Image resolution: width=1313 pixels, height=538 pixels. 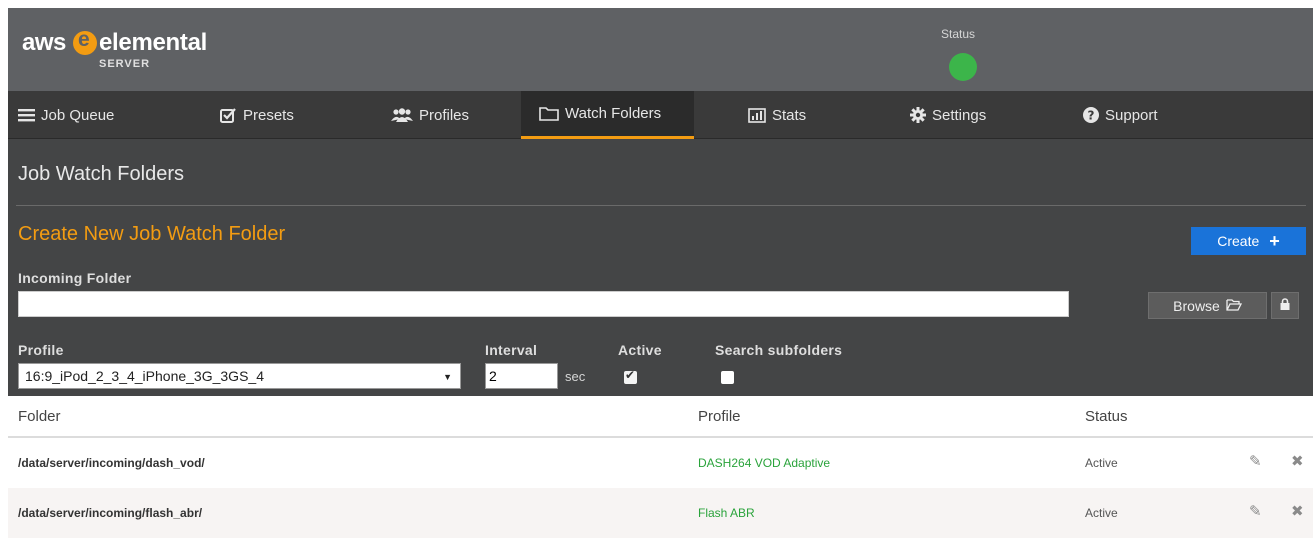 I want to click on users-icon, so click(x=402, y=115).